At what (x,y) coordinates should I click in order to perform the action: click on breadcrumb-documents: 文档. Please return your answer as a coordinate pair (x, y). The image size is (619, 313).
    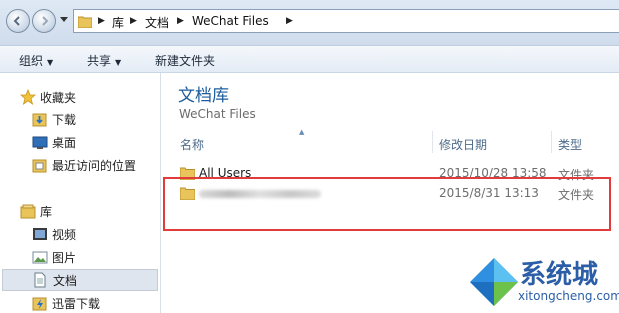
    Looking at the image, I should click on (157, 22).